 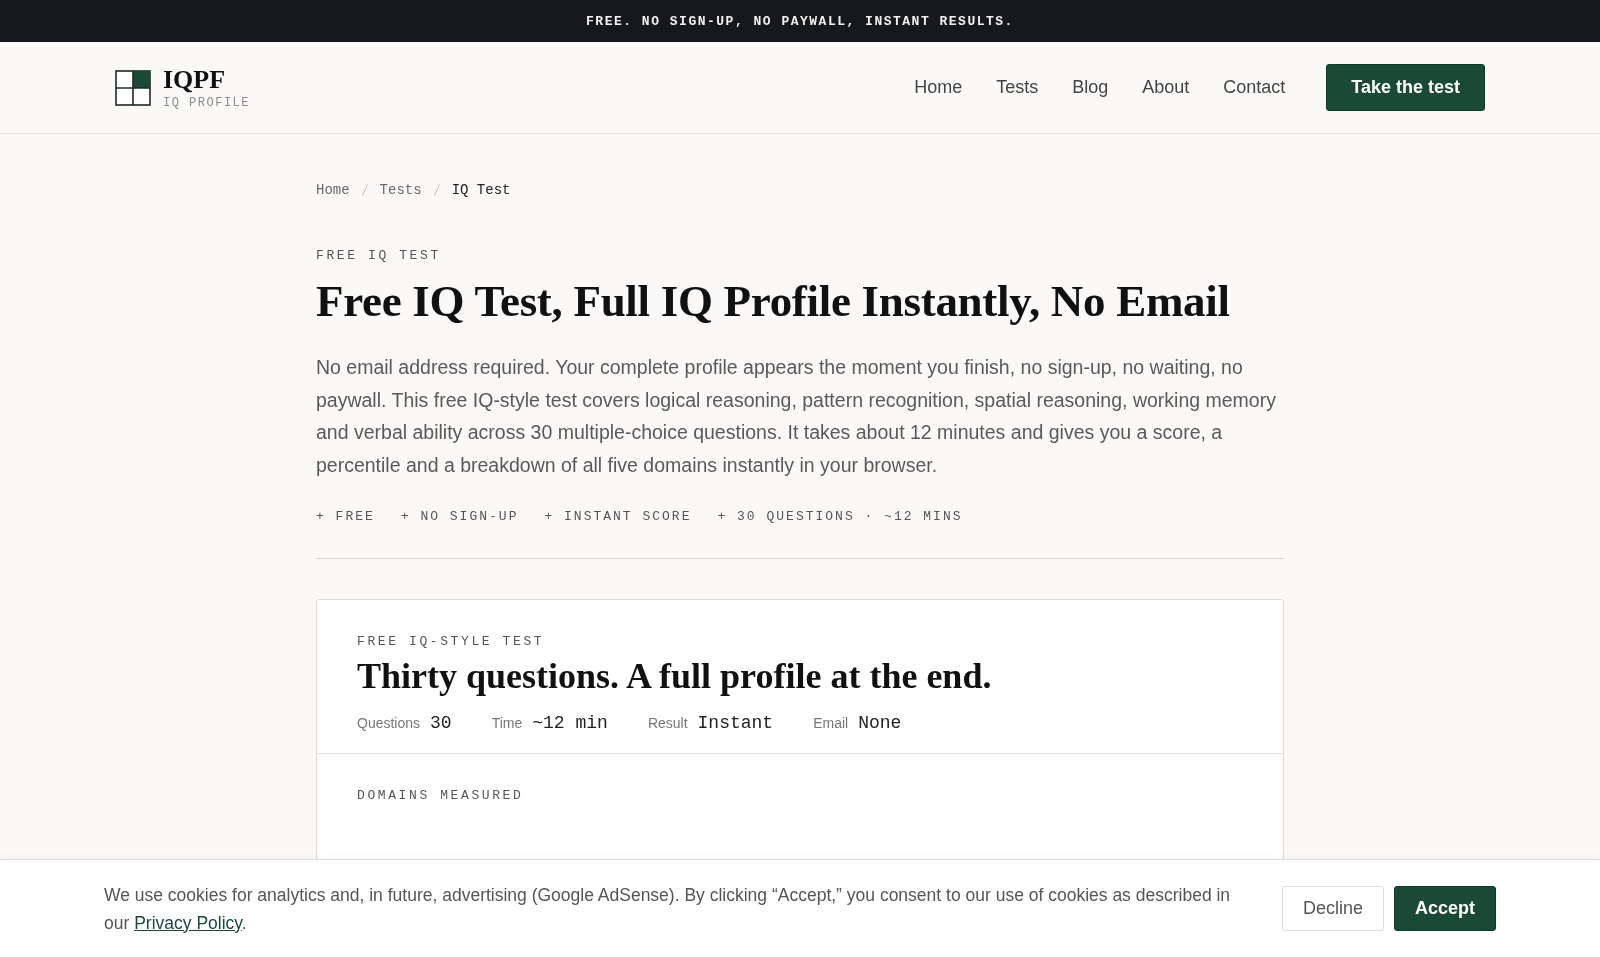 What do you see at coordinates (735, 723) in the screenshot?
I see `fact-value: Instant` at bounding box center [735, 723].